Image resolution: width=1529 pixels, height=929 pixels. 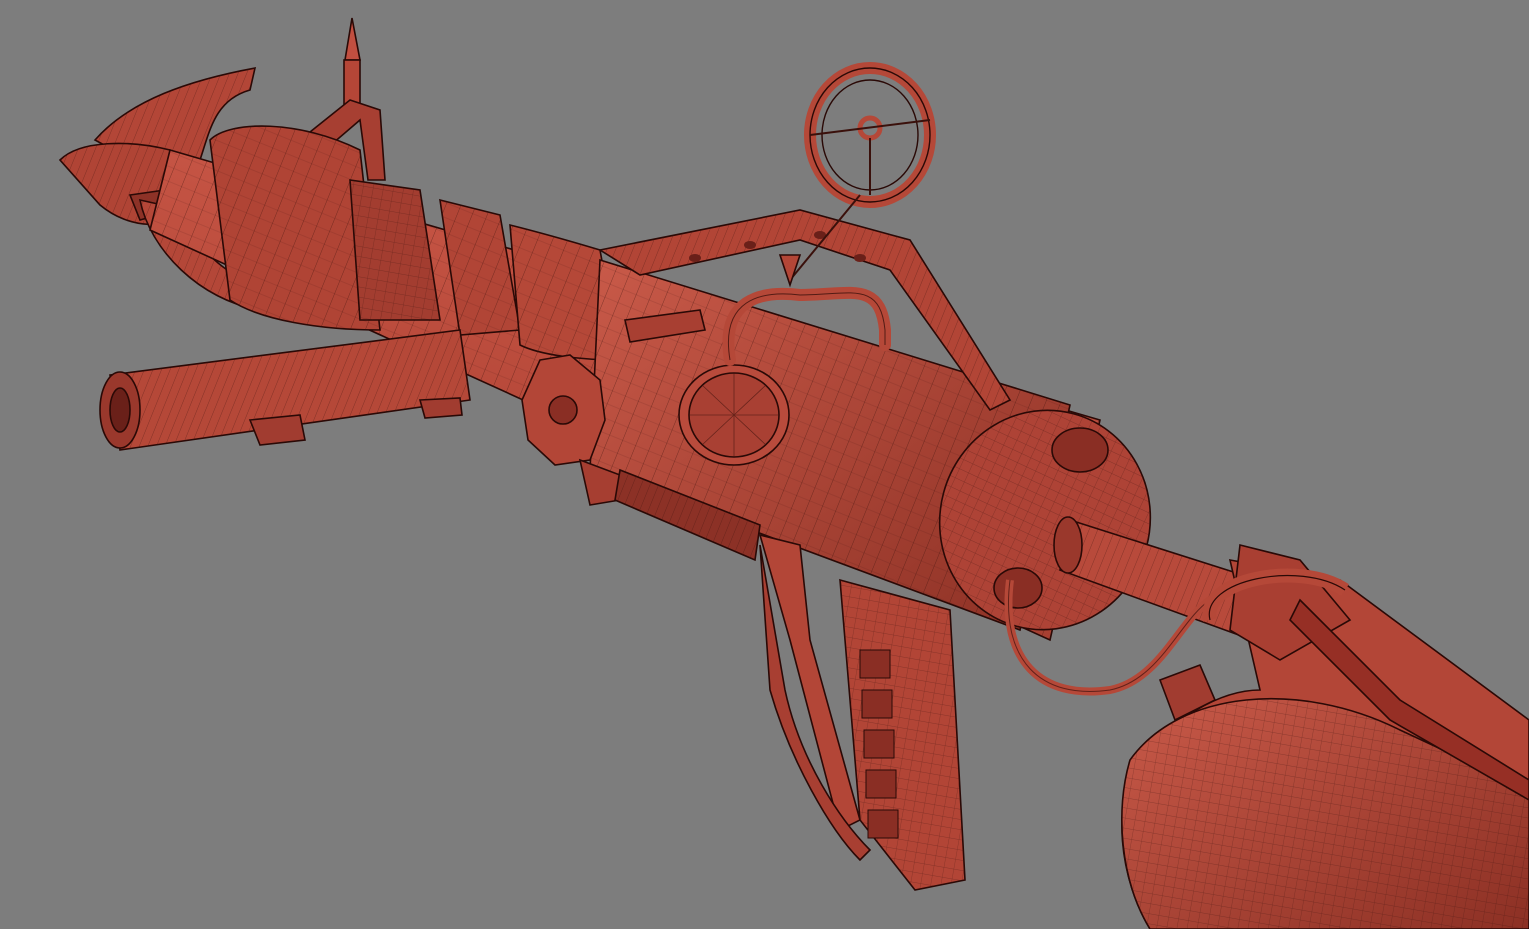 I want to click on gauge-dial, so click(x=734, y=415).